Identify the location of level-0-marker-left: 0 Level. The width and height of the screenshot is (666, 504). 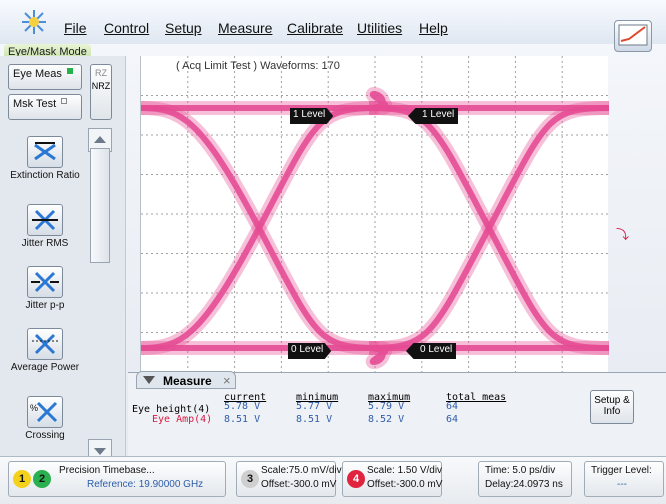
(310, 351).